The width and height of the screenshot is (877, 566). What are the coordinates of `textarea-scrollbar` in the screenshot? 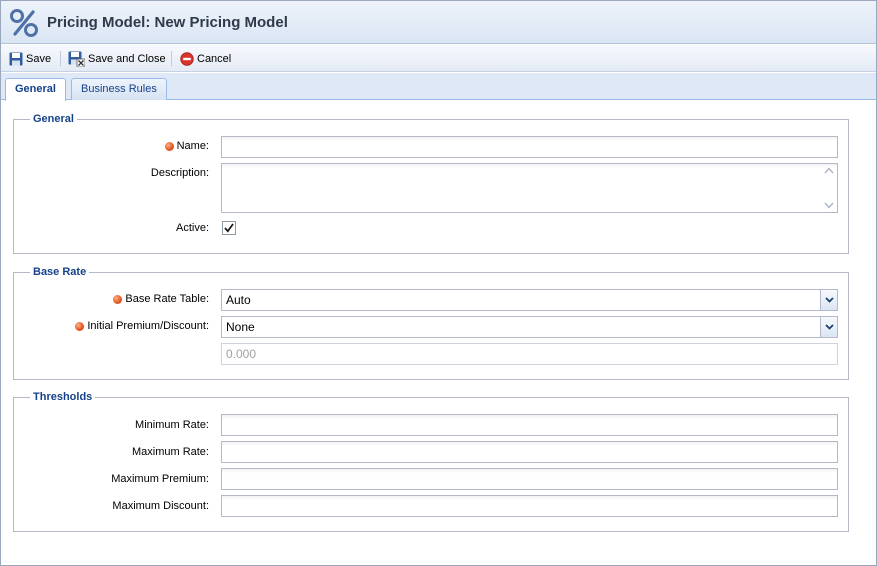 It's located at (829, 188).